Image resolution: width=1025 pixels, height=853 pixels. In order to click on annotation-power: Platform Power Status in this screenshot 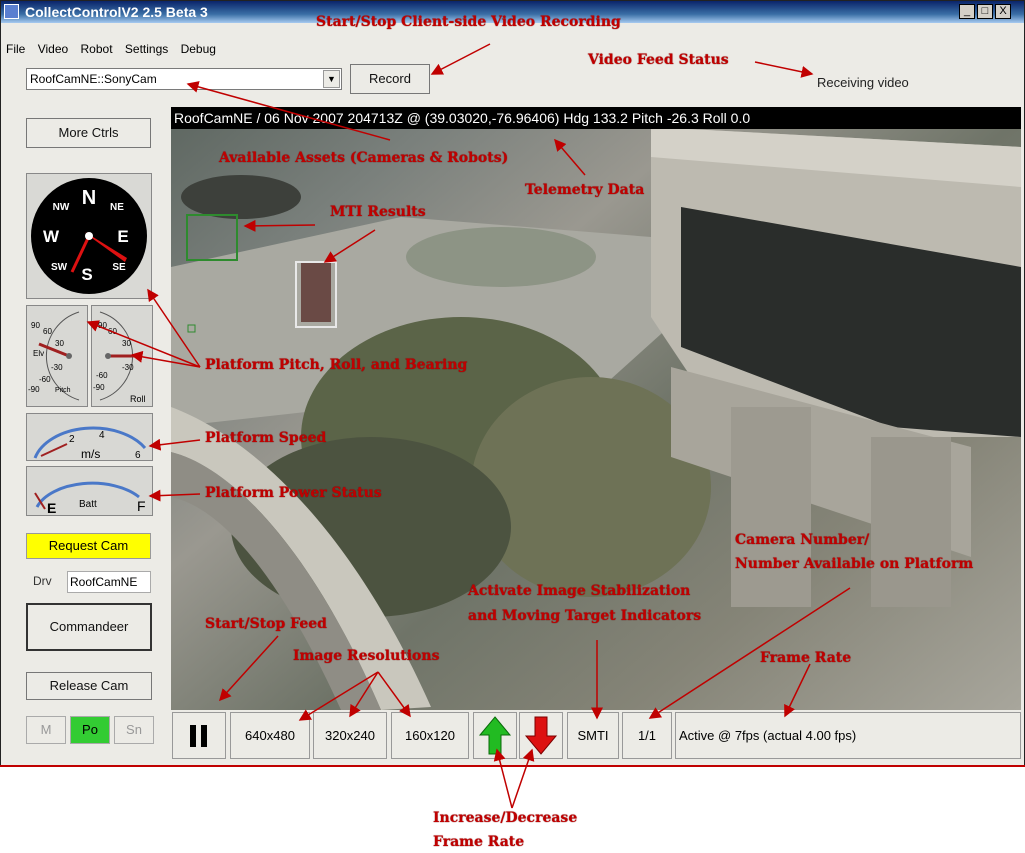, I will do `click(293, 493)`.